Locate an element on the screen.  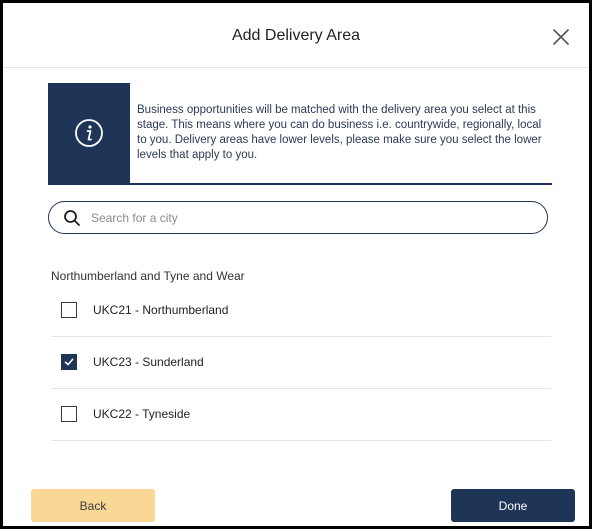
list-item-label: UKC22 - Tyneside is located at coordinates (142, 414).